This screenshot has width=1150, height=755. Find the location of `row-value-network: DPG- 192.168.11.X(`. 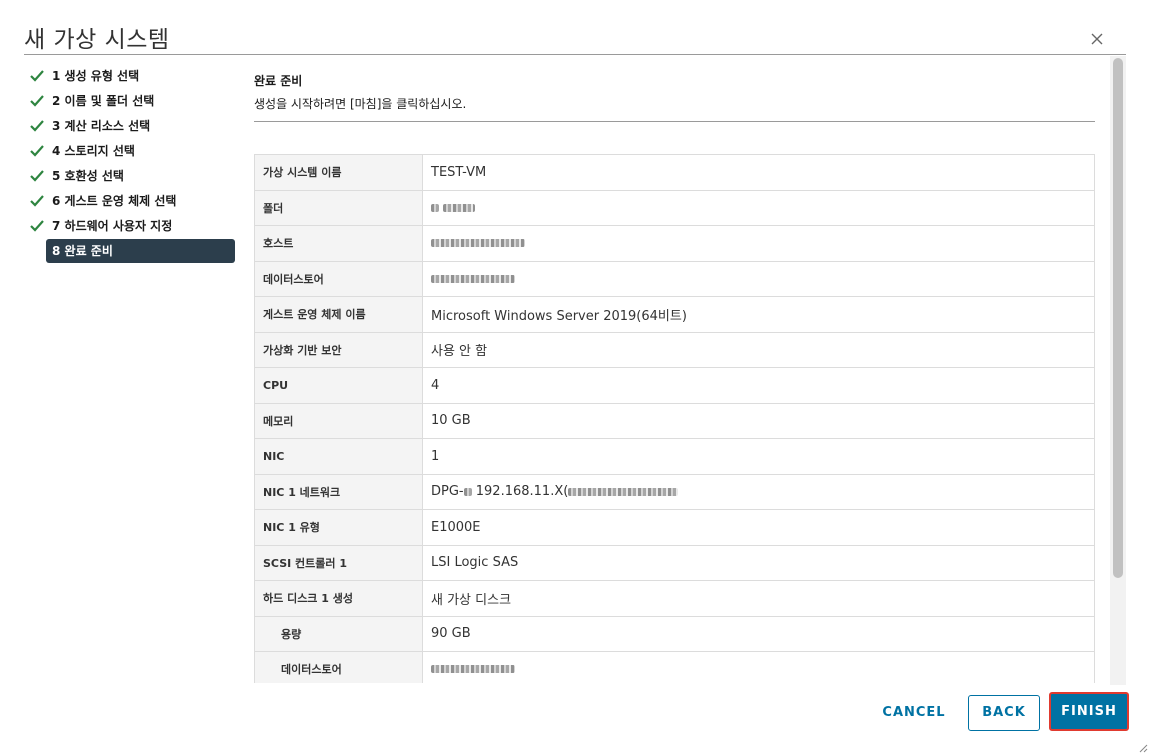

row-value-network: DPG- 192.168.11.X( is located at coordinates (758, 491).